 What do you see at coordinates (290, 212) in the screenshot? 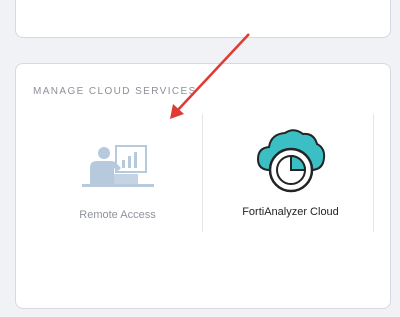
I see `fortianalyzer-cloud-label: FortiAnalyzer Cloud` at bounding box center [290, 212].